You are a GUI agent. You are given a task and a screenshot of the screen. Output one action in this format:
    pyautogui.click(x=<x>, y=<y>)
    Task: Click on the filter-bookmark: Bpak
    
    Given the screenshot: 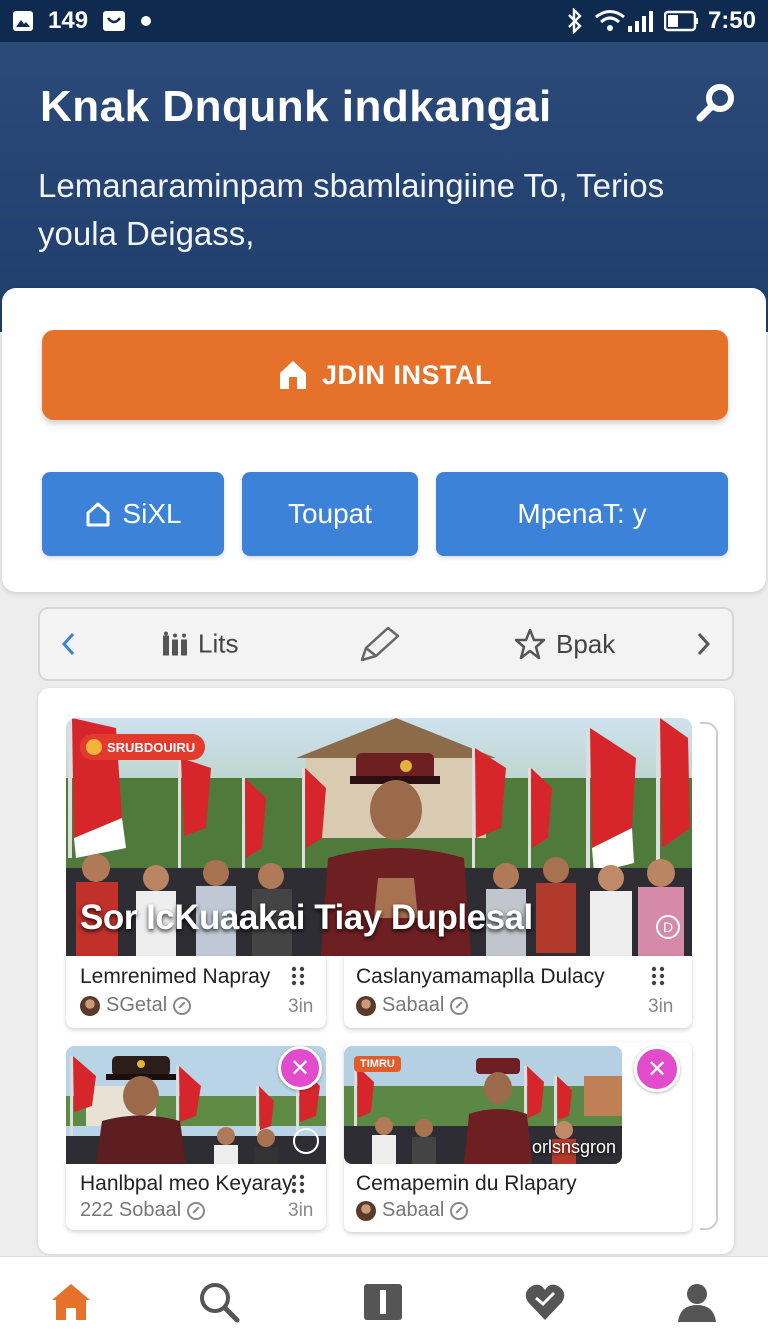 What is the action you would take?
    pyautogui.click(x=564, y=644)
    